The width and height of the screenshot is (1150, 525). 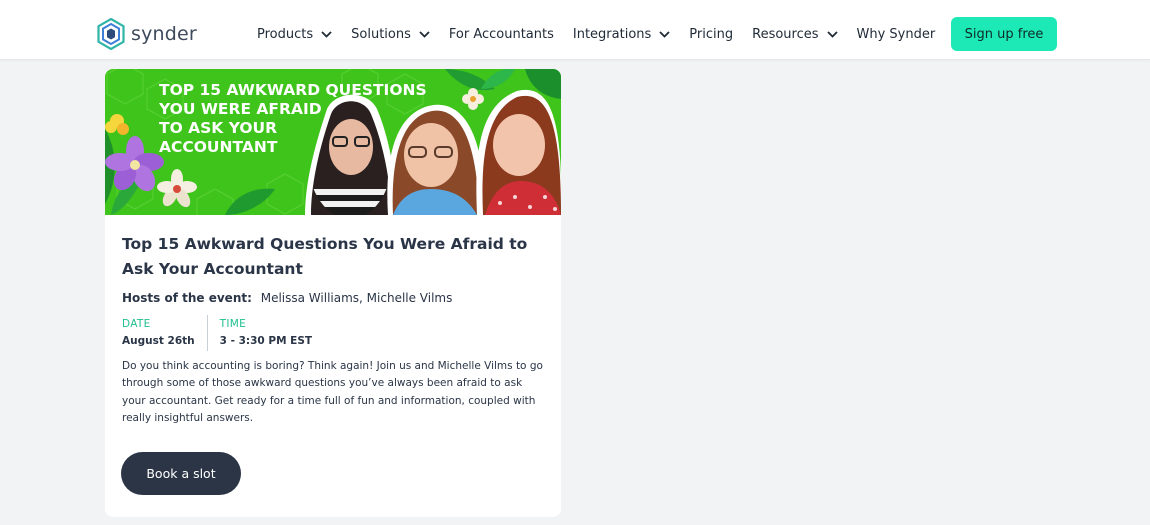 I want to click on nav-integrations: Integrations, so click(x=621, y=34).